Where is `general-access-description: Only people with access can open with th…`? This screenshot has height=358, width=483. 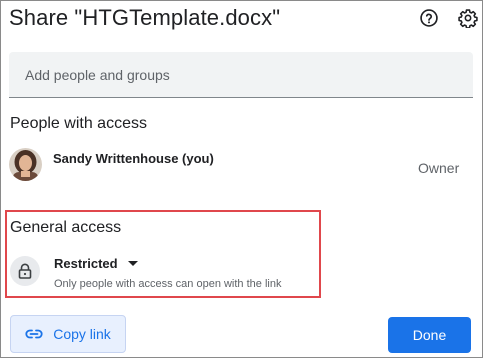
general-access-description: Only people with access can open with th… is located at coordinates (168, 284).